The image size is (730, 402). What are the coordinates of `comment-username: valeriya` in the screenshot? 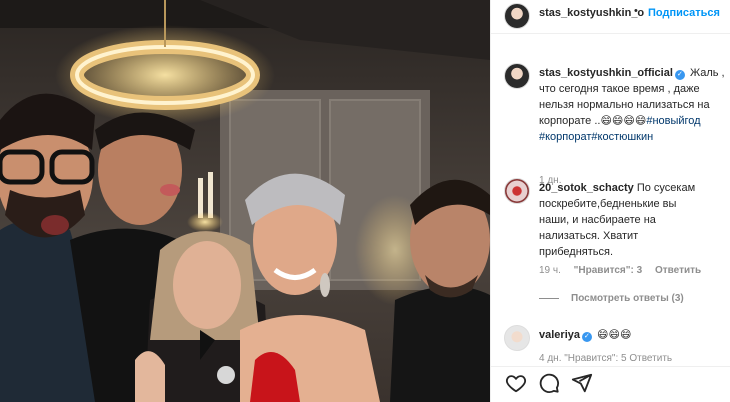 It's located at (559, 335).